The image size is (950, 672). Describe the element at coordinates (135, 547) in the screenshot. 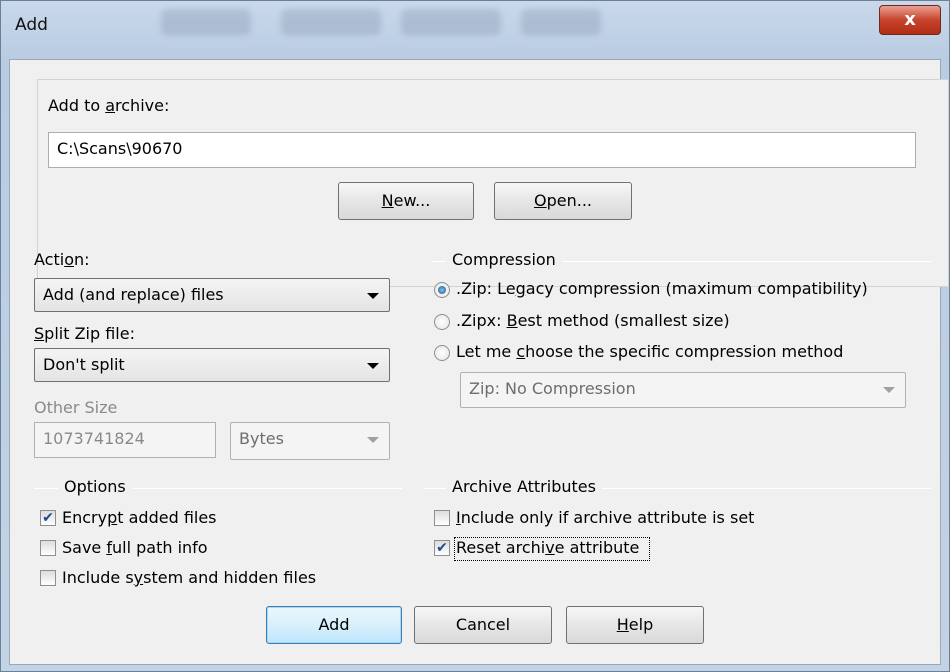

I see `save-full-path-label: Save full path info` at that location.